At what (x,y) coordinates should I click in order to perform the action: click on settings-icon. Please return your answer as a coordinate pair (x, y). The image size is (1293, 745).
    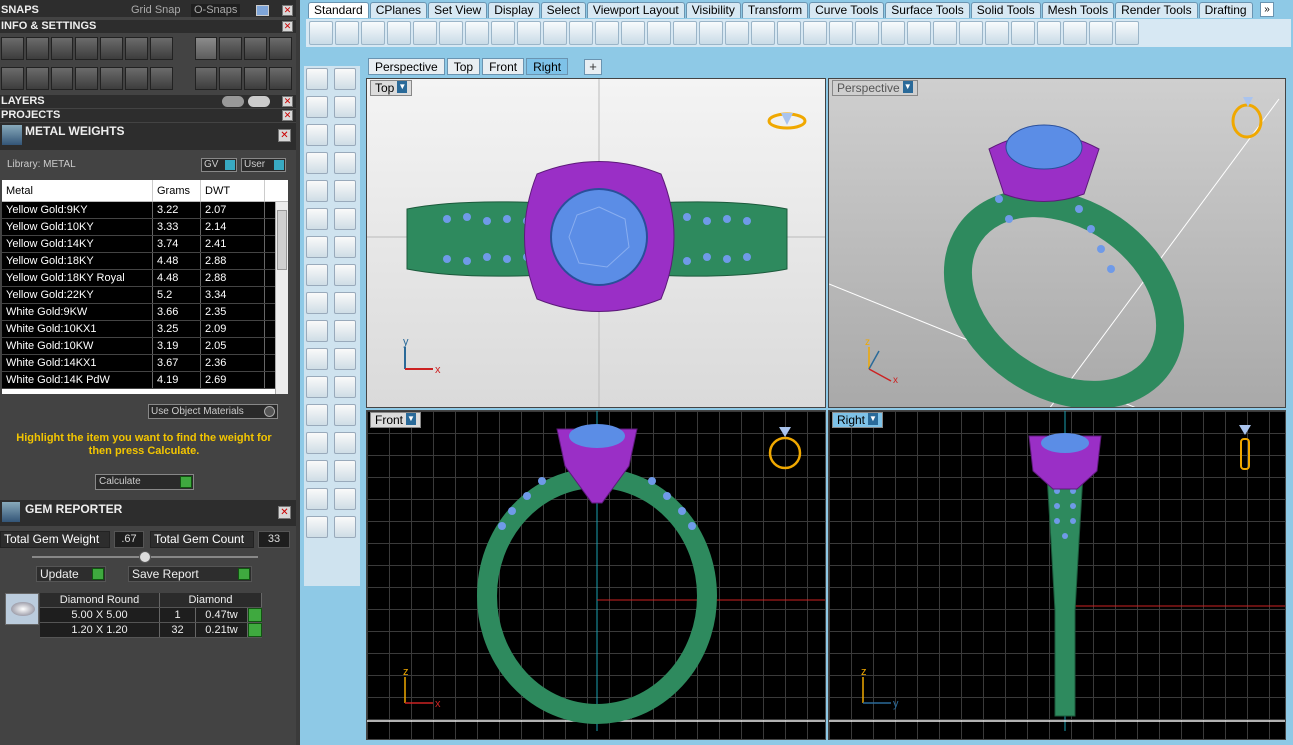
    Looking at the image, I should click on (12, 48).